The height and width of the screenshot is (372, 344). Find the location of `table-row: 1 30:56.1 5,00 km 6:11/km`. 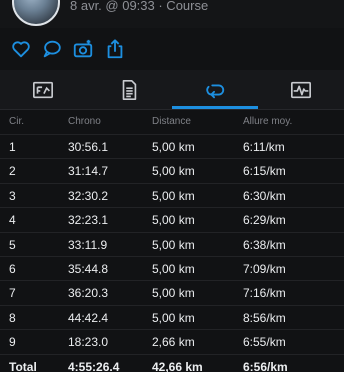

table-row: 1 30:56.1 5,00 km 6:11/km is located at coordinates (172, 146).